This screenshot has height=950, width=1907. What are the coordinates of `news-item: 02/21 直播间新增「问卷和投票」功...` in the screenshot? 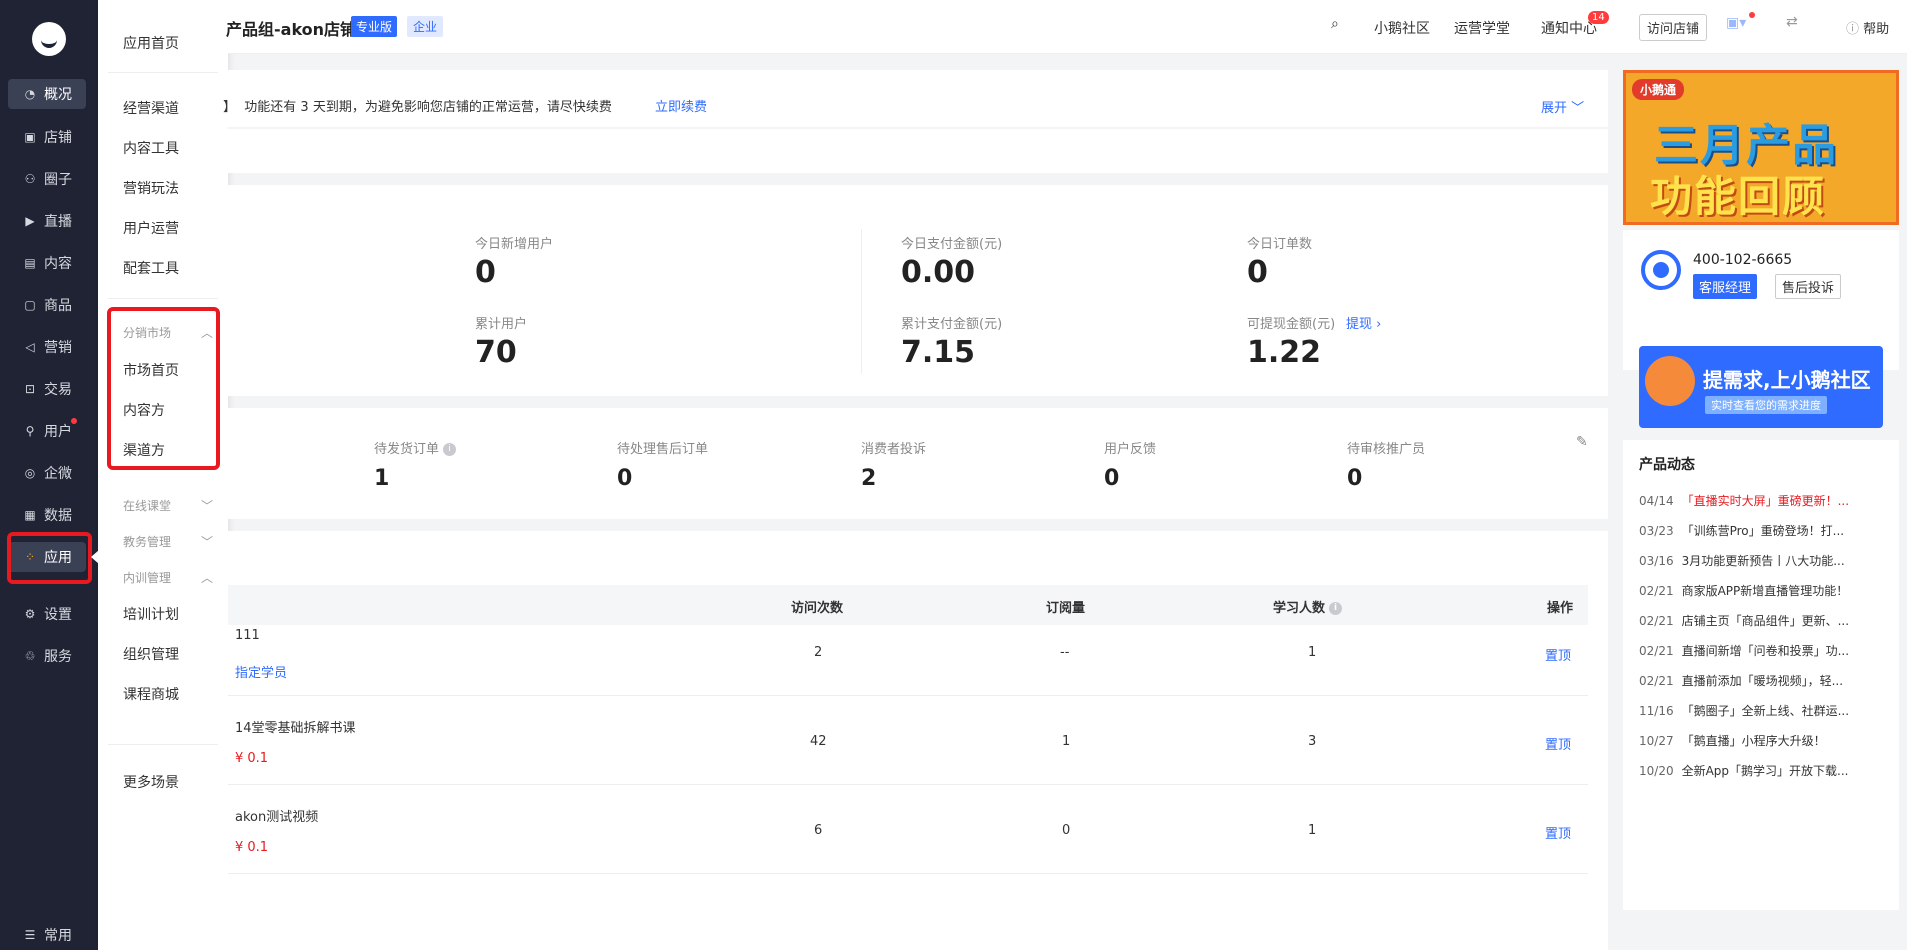 It's located at (1764, 650).